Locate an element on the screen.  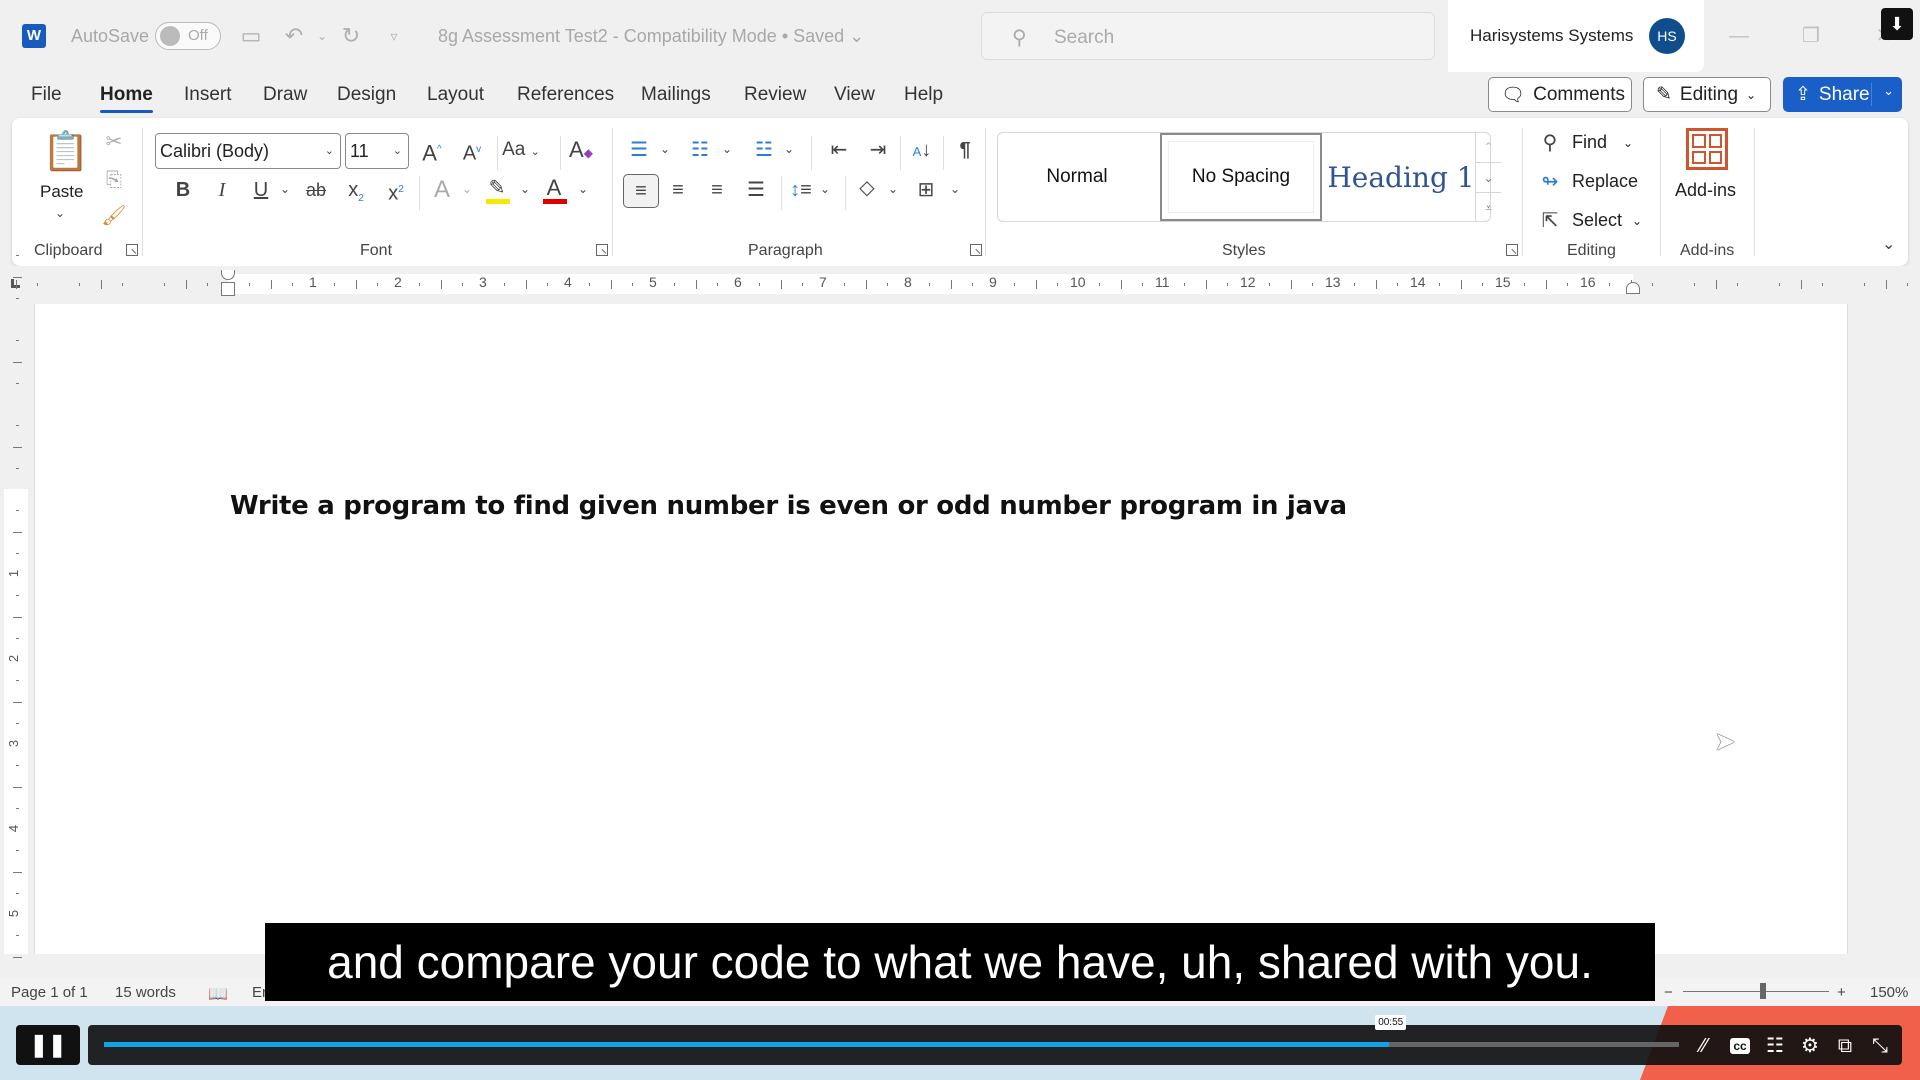
highlight-dropdown-icon: ⌄ is located at coordinates (525, 189).